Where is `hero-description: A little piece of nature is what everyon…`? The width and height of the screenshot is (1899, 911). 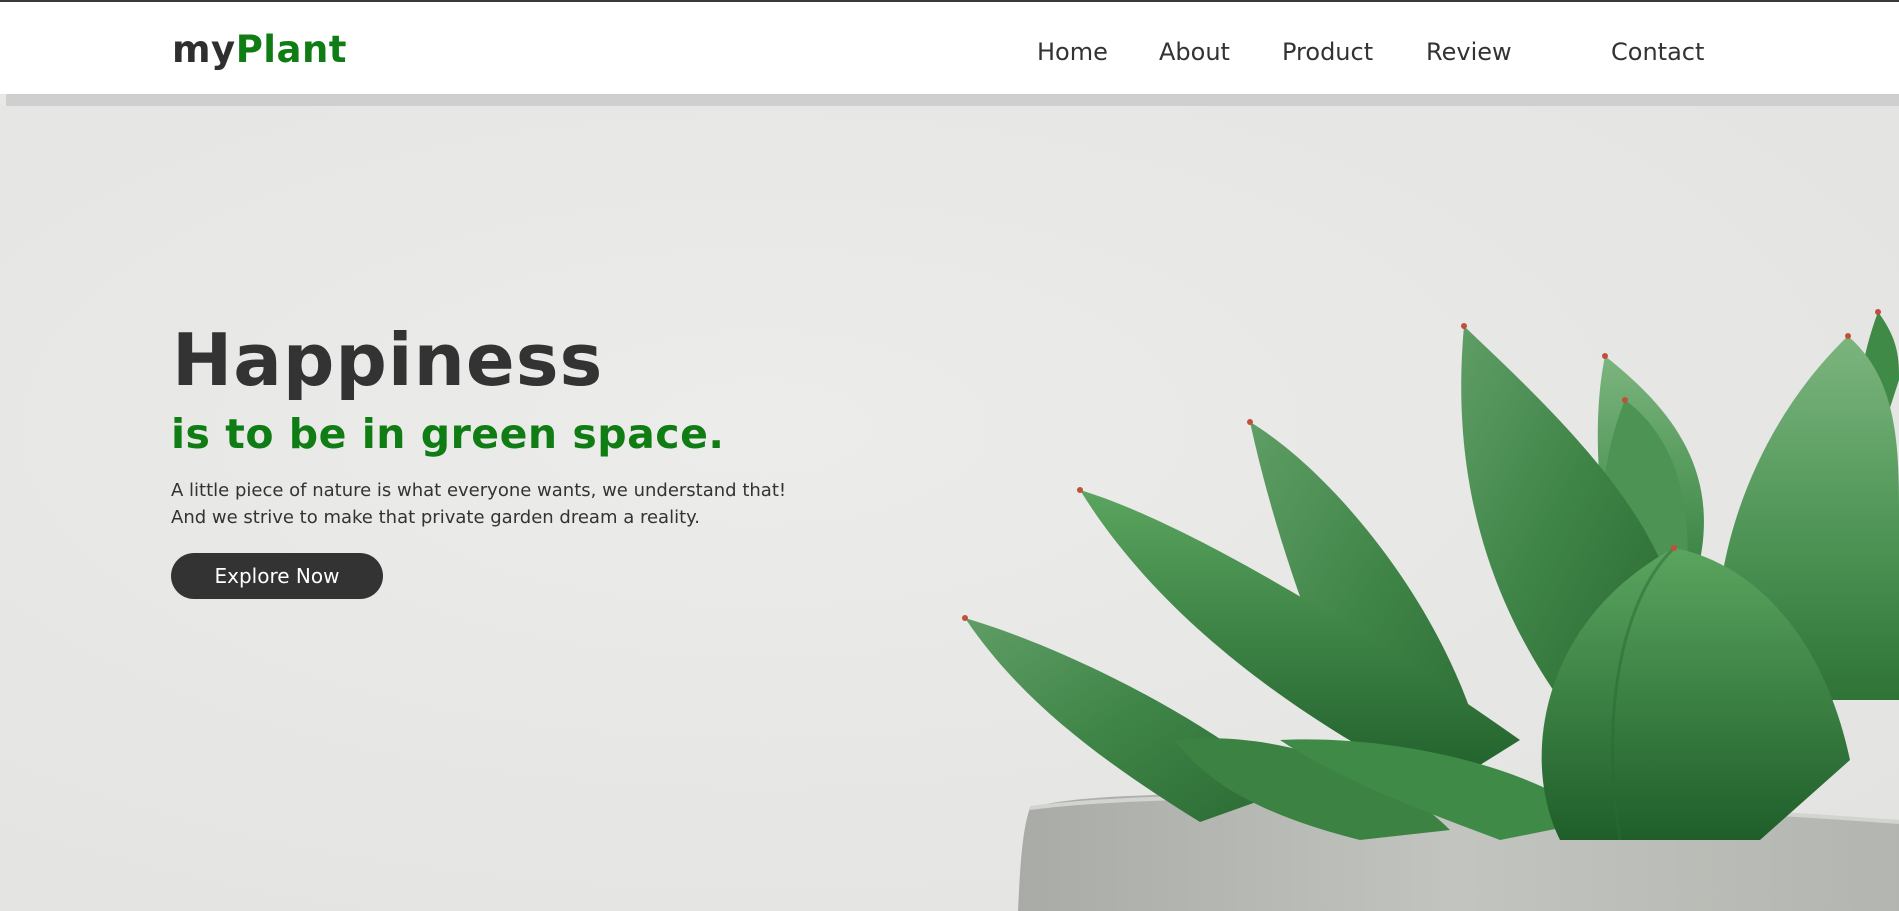 hero-description: A little piece of nature is what everyon… is located at coordinates (479, 504).